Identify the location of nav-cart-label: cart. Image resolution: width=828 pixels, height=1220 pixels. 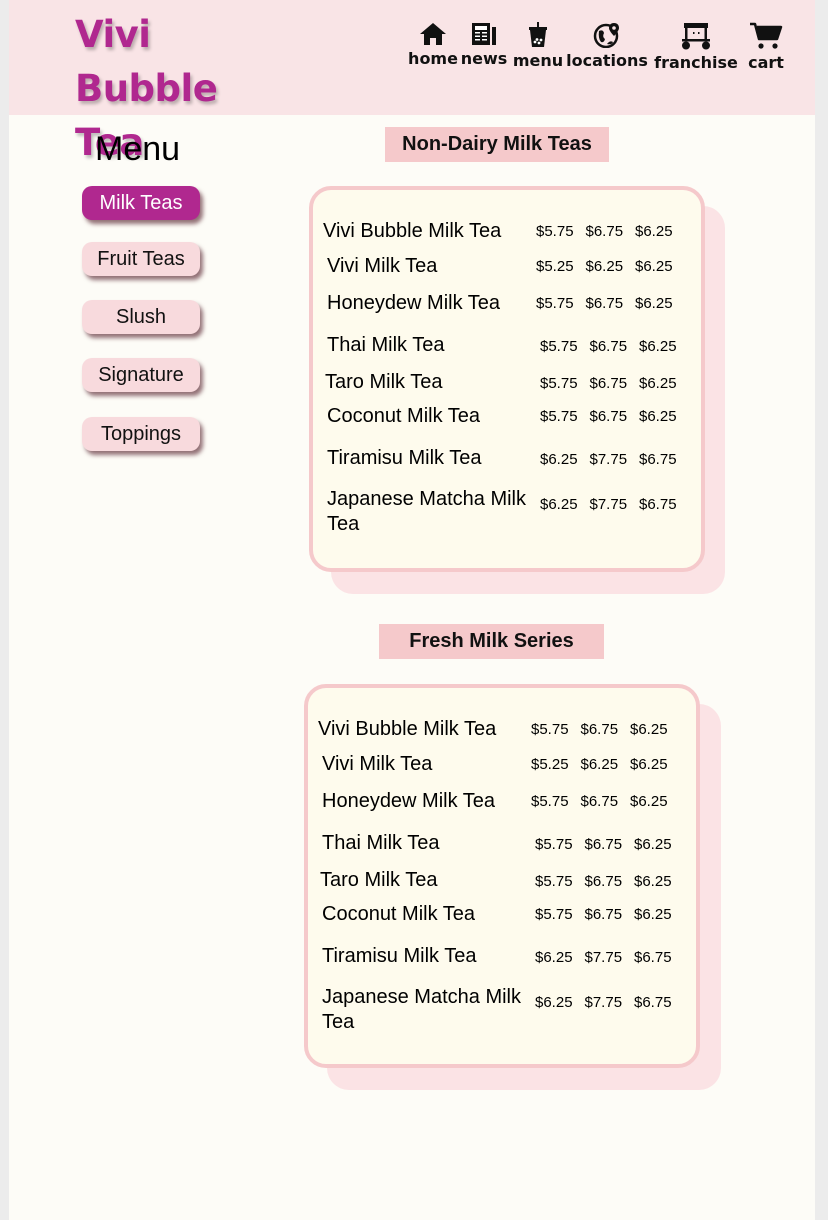
(766, 62).